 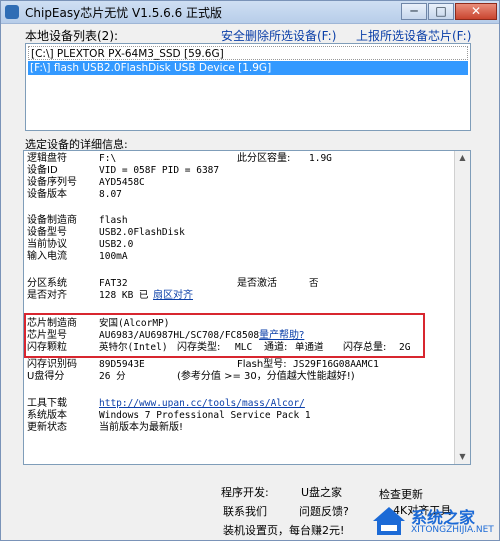 I want to click on developer-label: 程序开发:, so click(x=245, y=492).